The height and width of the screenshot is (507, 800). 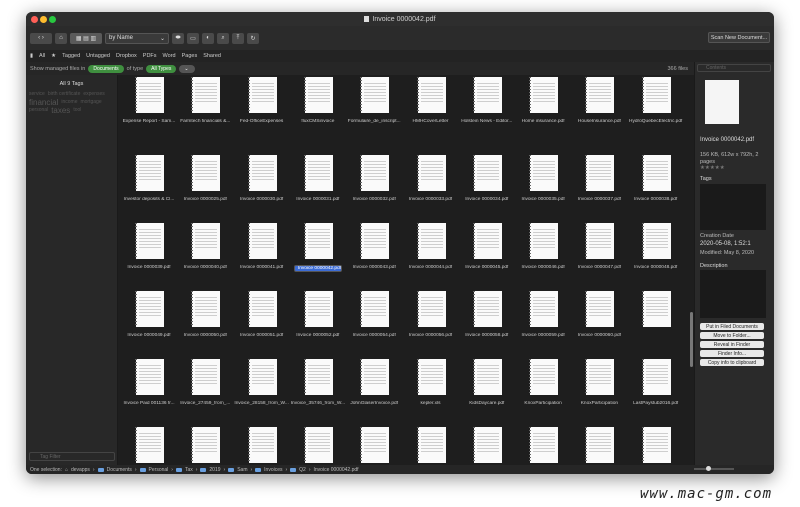 What do you see at coordinates (71, 56) in the screenshot?
I see `filter-tagged: Tagged` at bounding box center [71, 56].